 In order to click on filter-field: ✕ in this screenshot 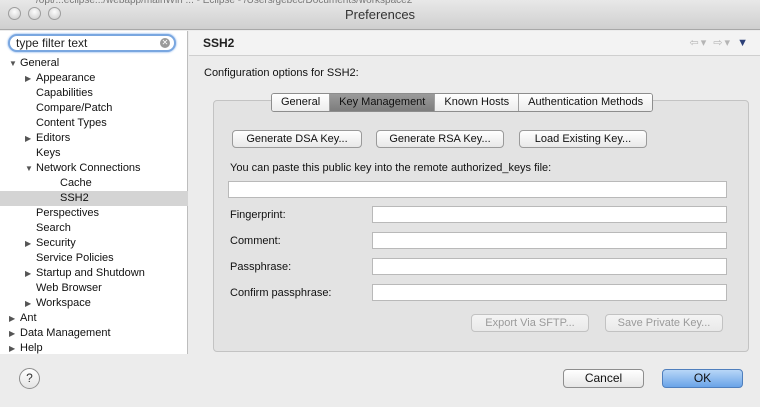, I will do `click(92, 43)`.